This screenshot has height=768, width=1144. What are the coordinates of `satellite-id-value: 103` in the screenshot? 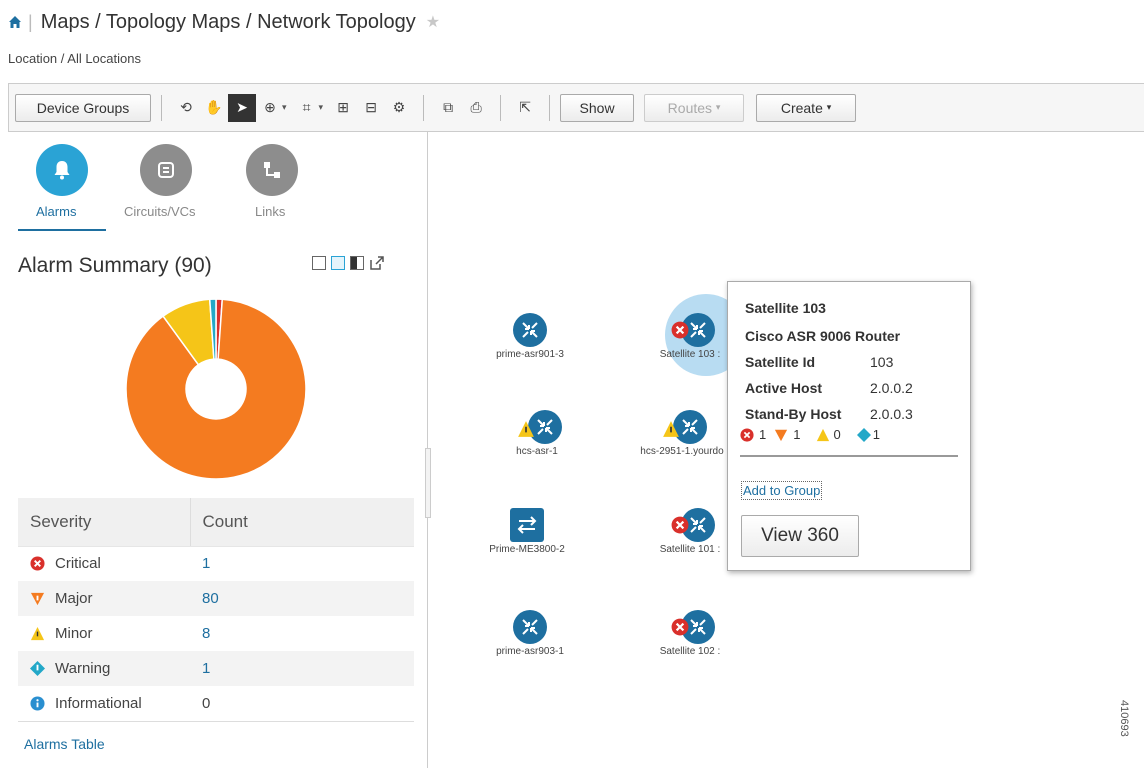 It's located at (882, 362).